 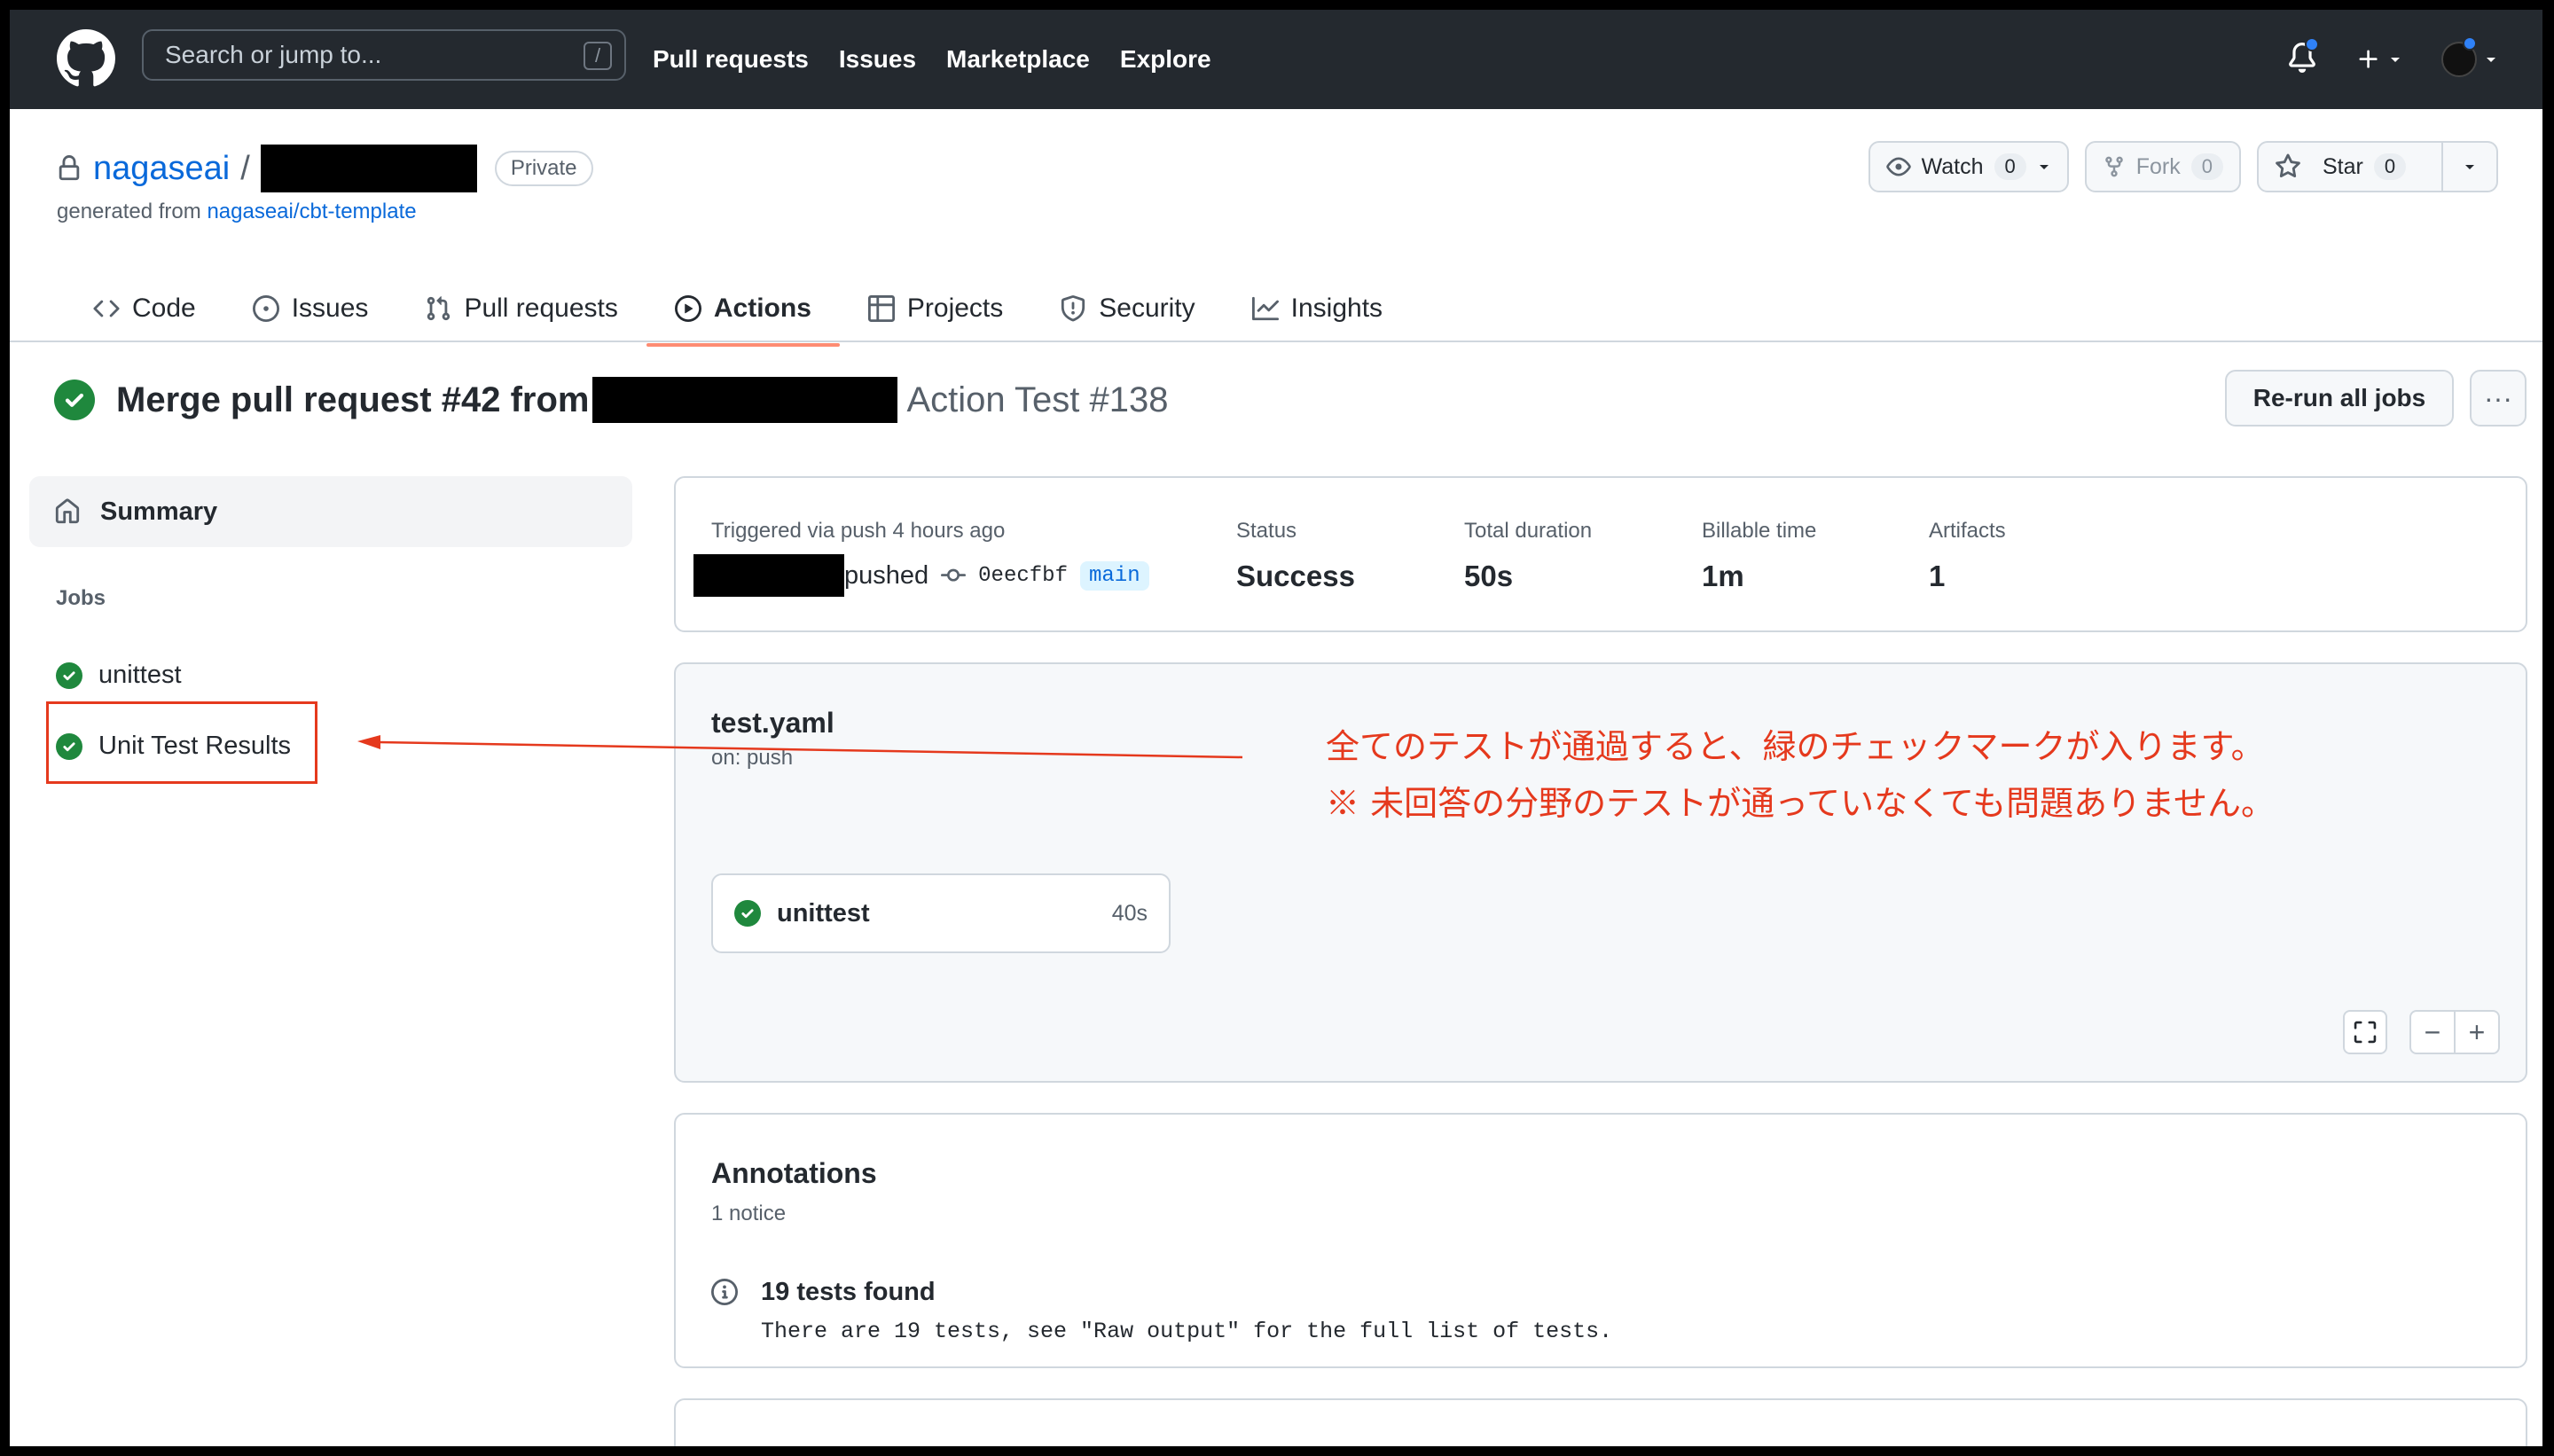 I want to click on graph-icon, so click(x=1265, y=308).